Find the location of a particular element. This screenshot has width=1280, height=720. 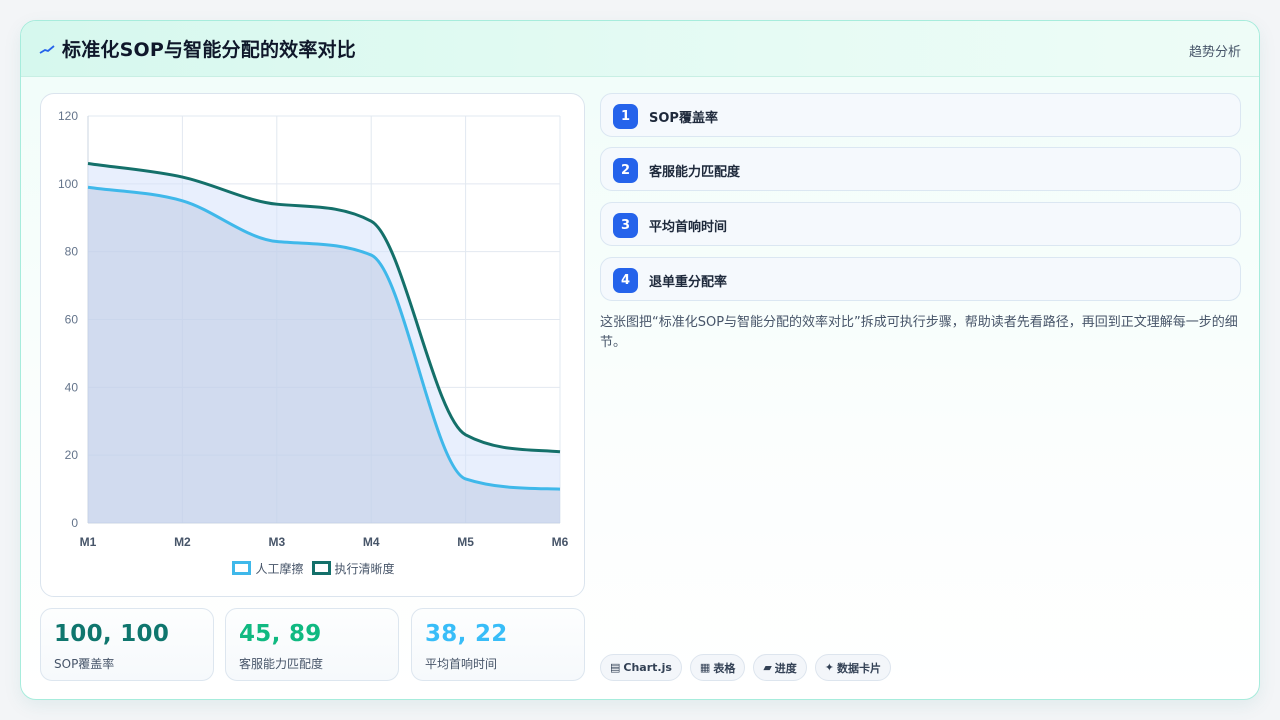

y-tick-label: 80 is located at coordinates (72, 252).